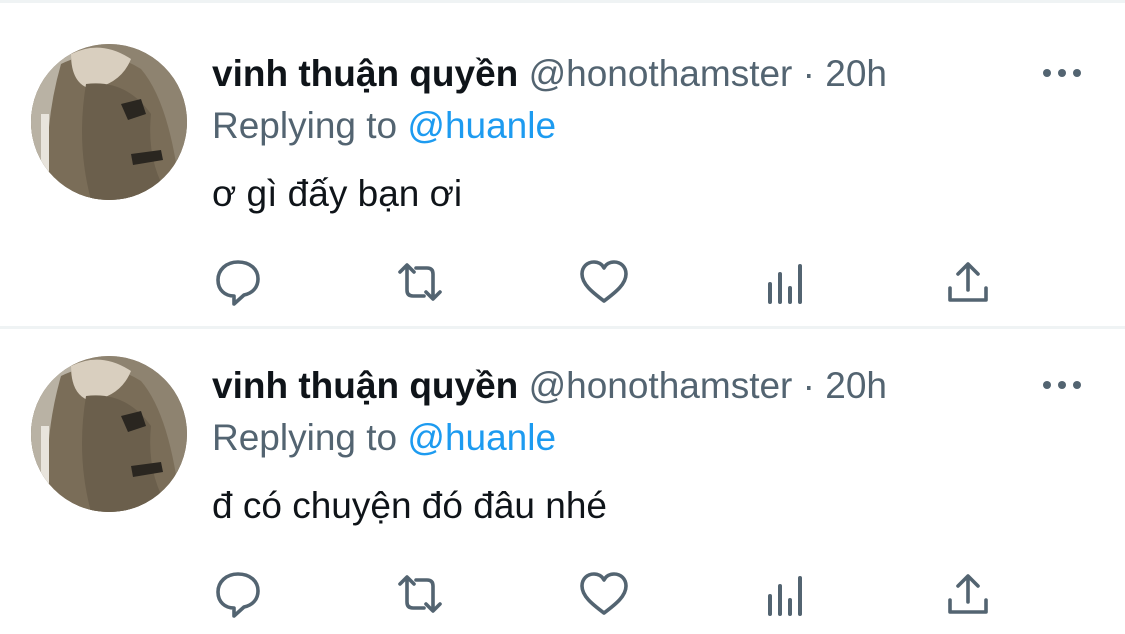 The image size is (1125, 634). I want to click on divider, so click(562, 1).